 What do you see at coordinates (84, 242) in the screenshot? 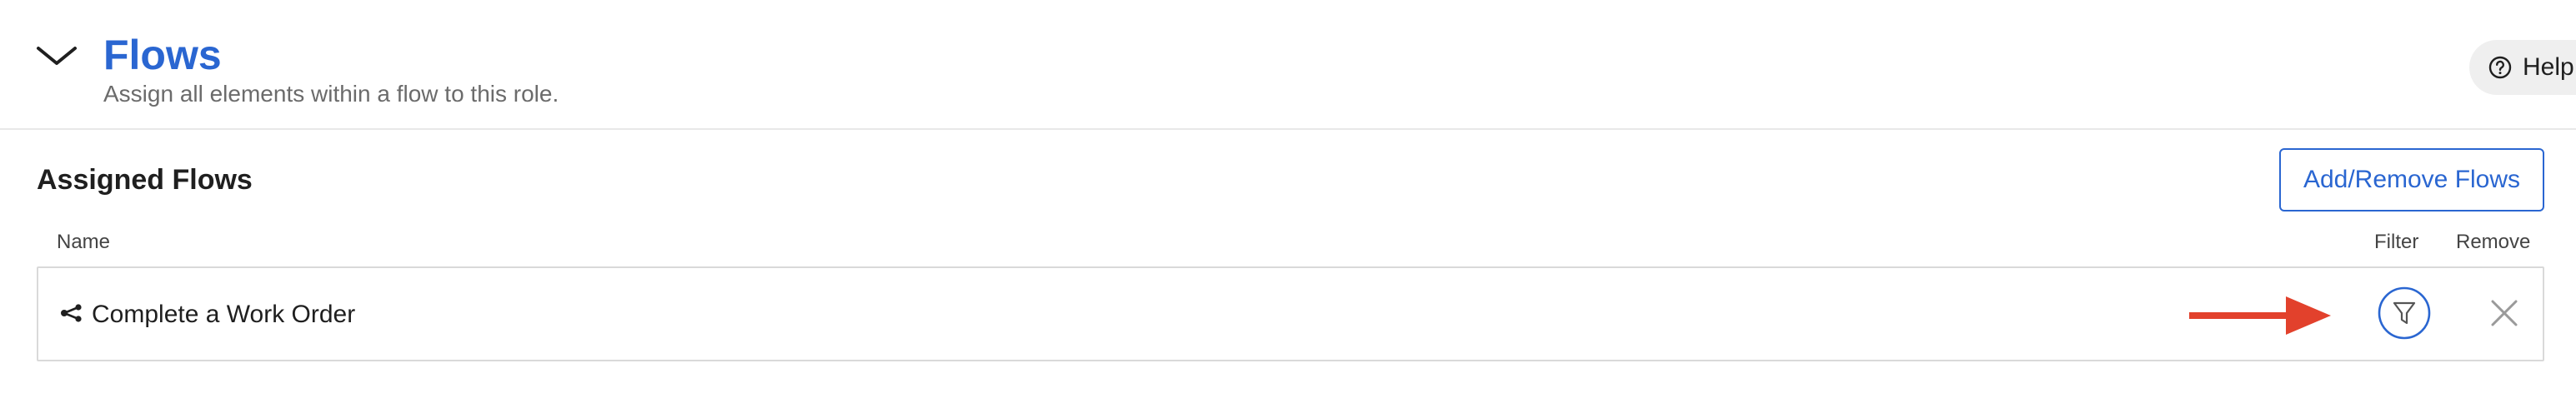
I see `column-header-name: Name` at bounding box center [84, 242].